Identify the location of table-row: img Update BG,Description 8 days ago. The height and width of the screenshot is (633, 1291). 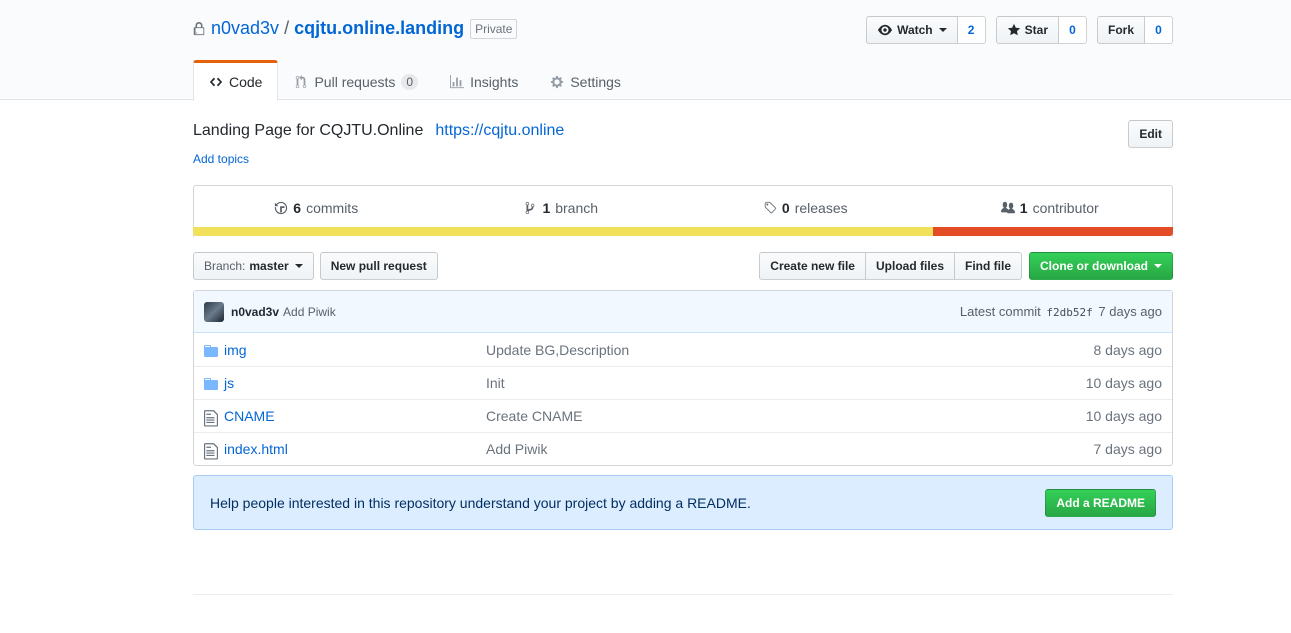
(683, 349).